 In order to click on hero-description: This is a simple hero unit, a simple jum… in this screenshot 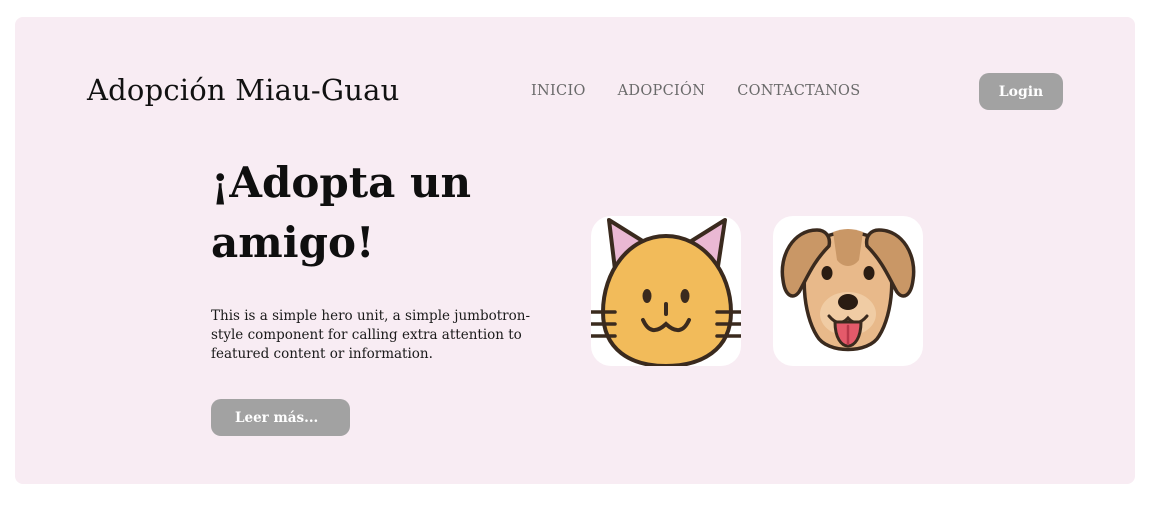, I will do `click(371, 335)`.